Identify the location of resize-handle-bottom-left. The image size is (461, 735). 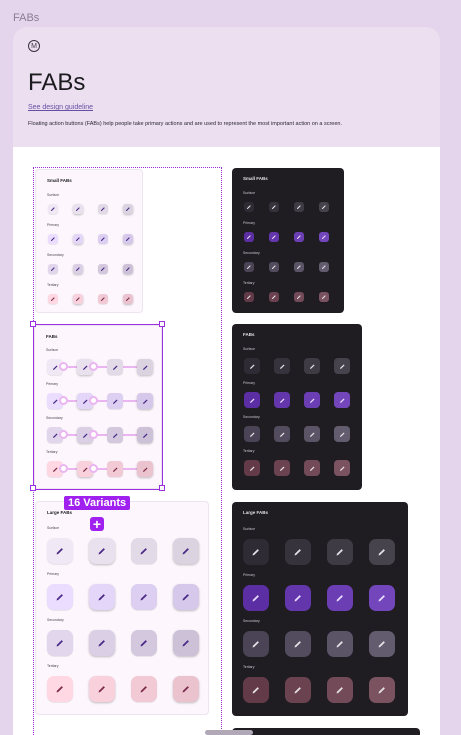
(33, 488).